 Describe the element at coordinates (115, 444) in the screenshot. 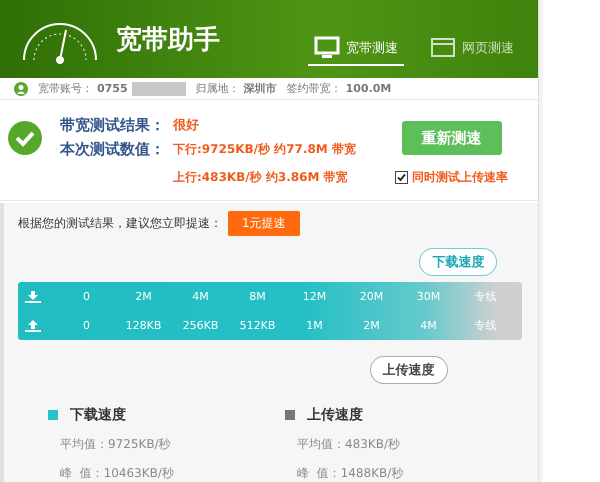

I see `average-value: 平均值：9725KB/秒` at that location.